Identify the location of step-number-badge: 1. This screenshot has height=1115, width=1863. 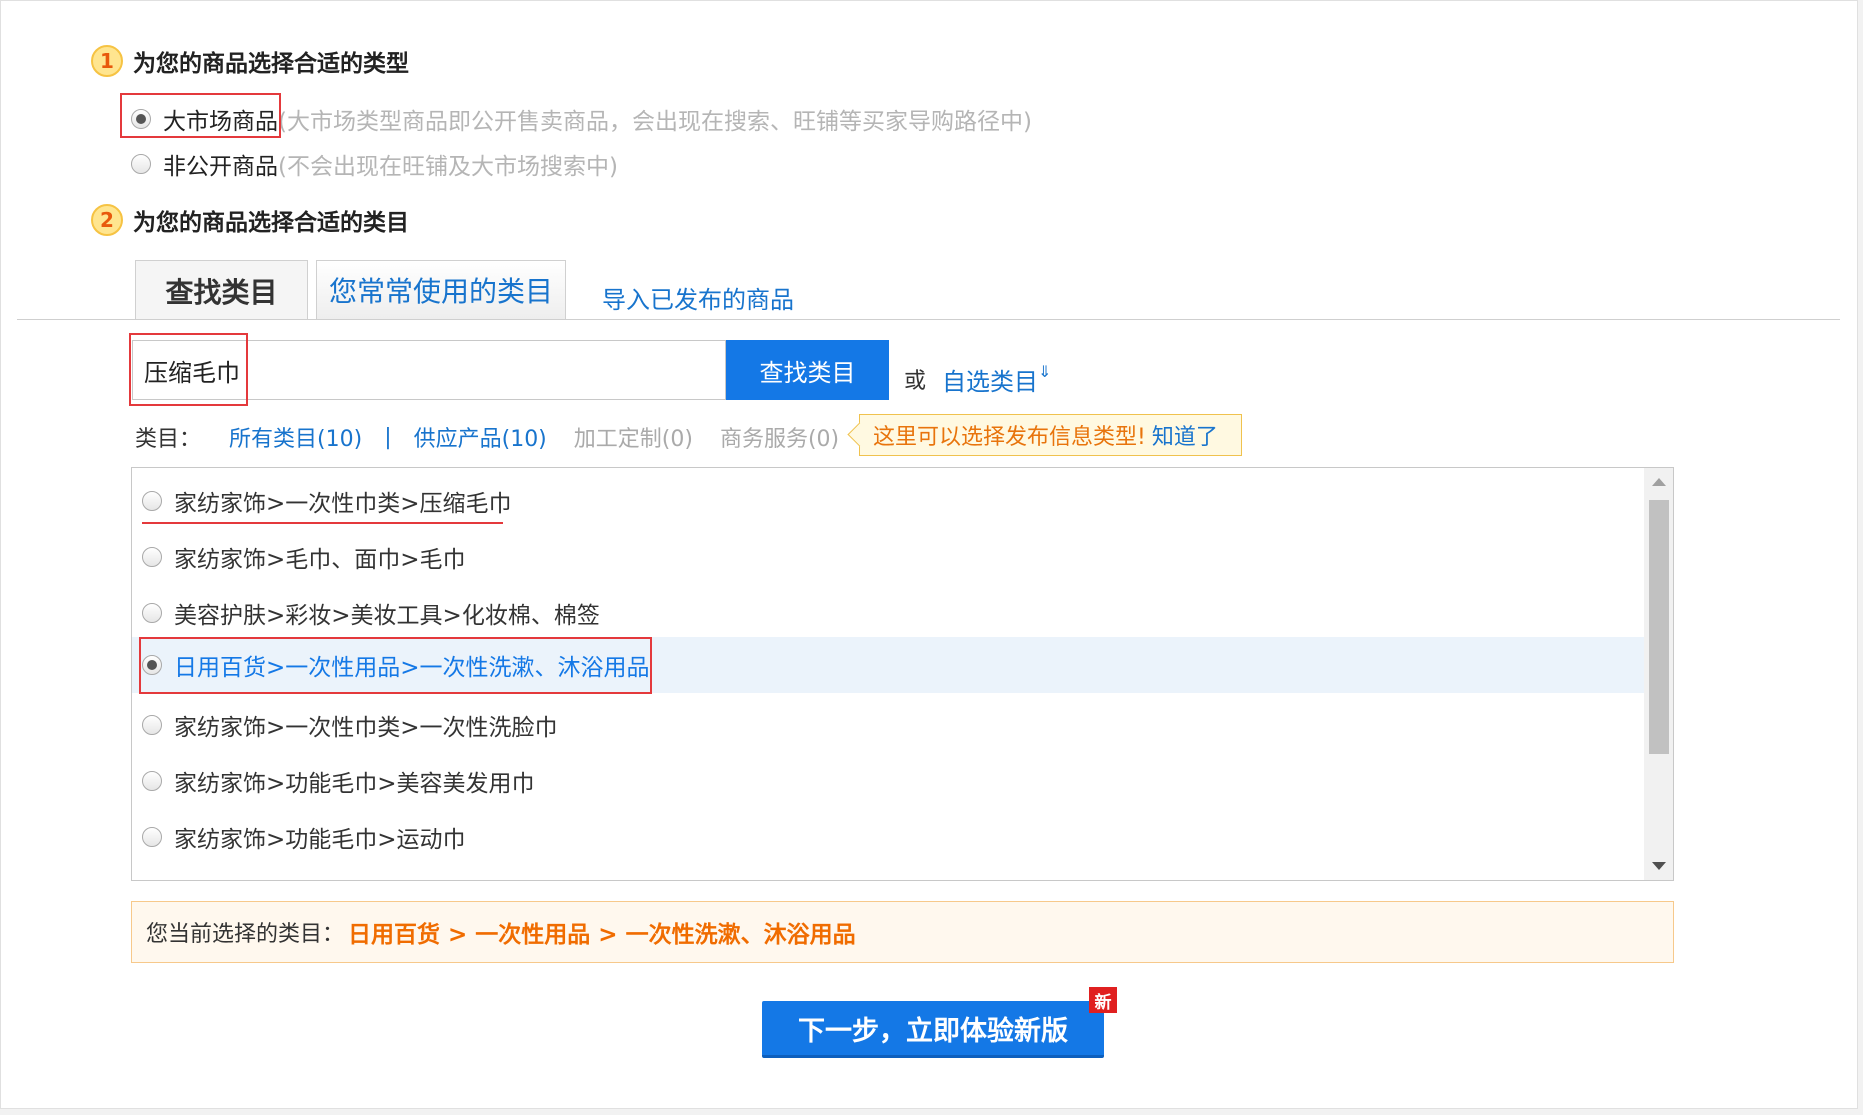
(107, 61).